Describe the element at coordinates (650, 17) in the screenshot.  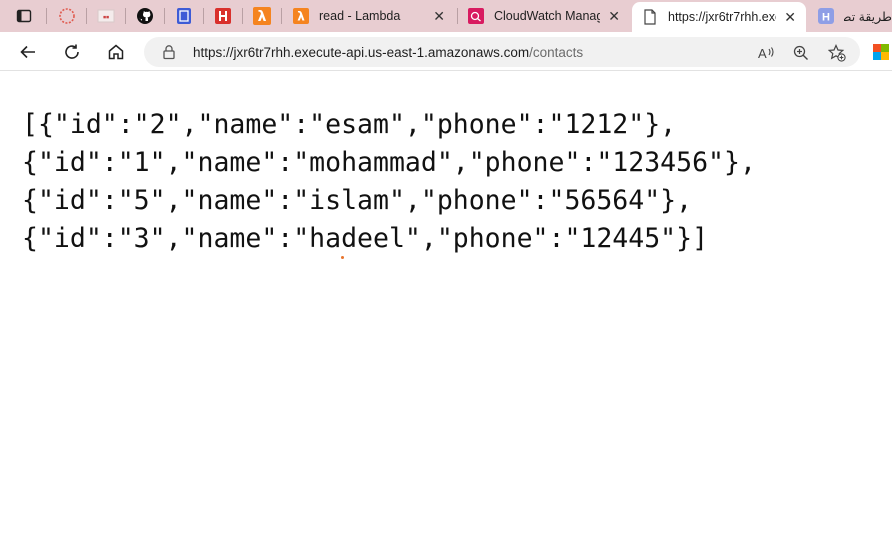
I see `page-icon` at that location.